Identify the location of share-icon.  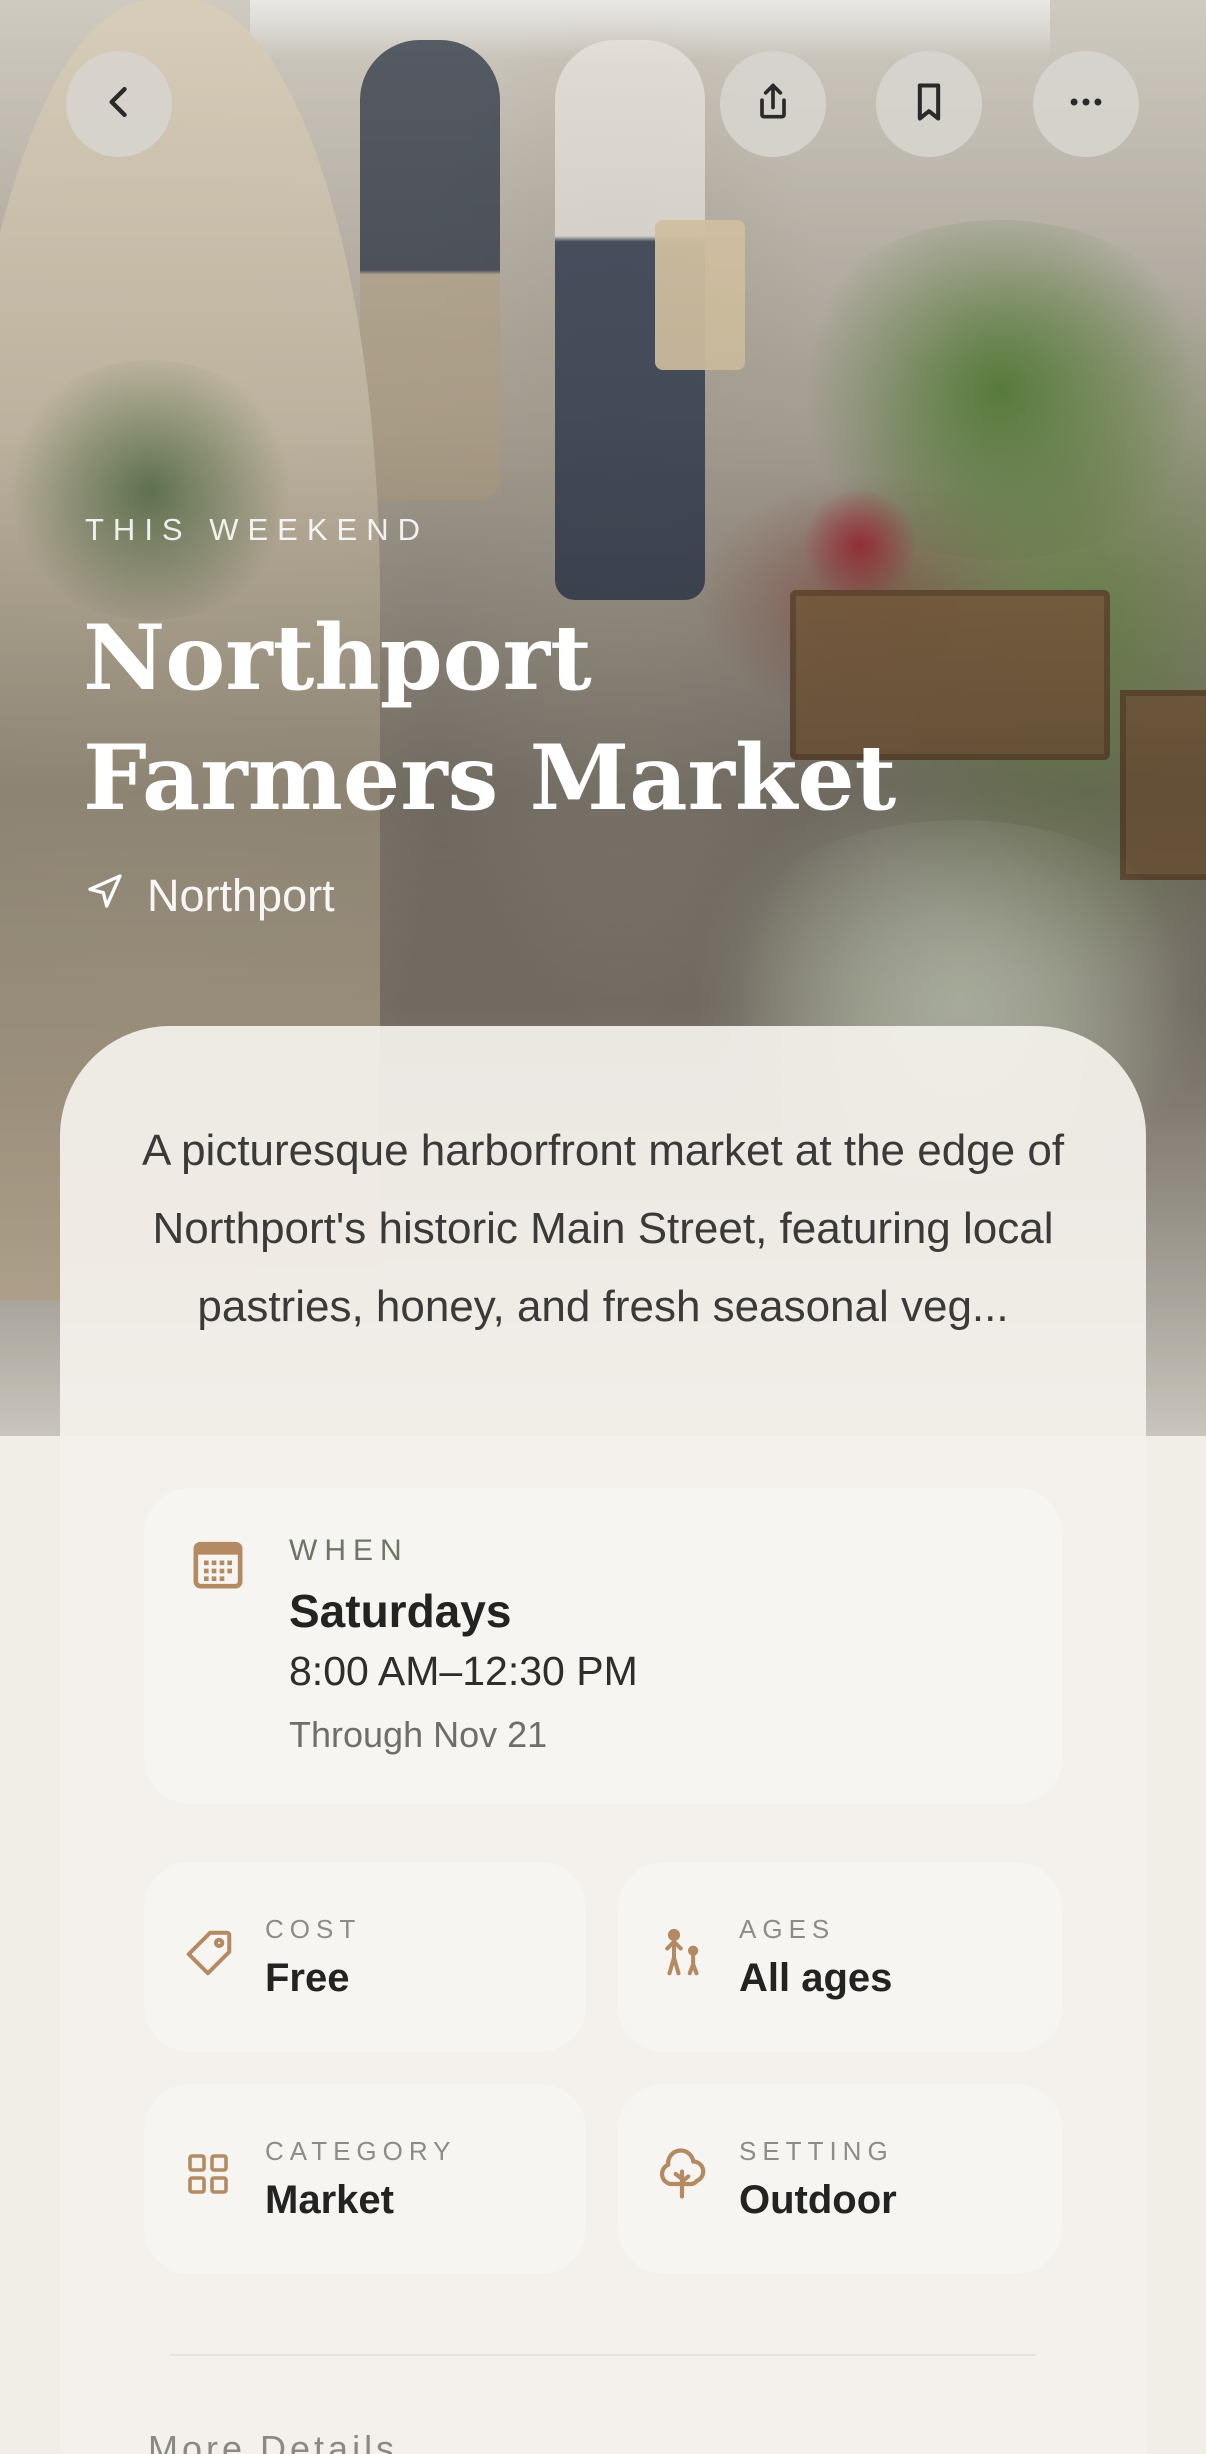
(773, 104).